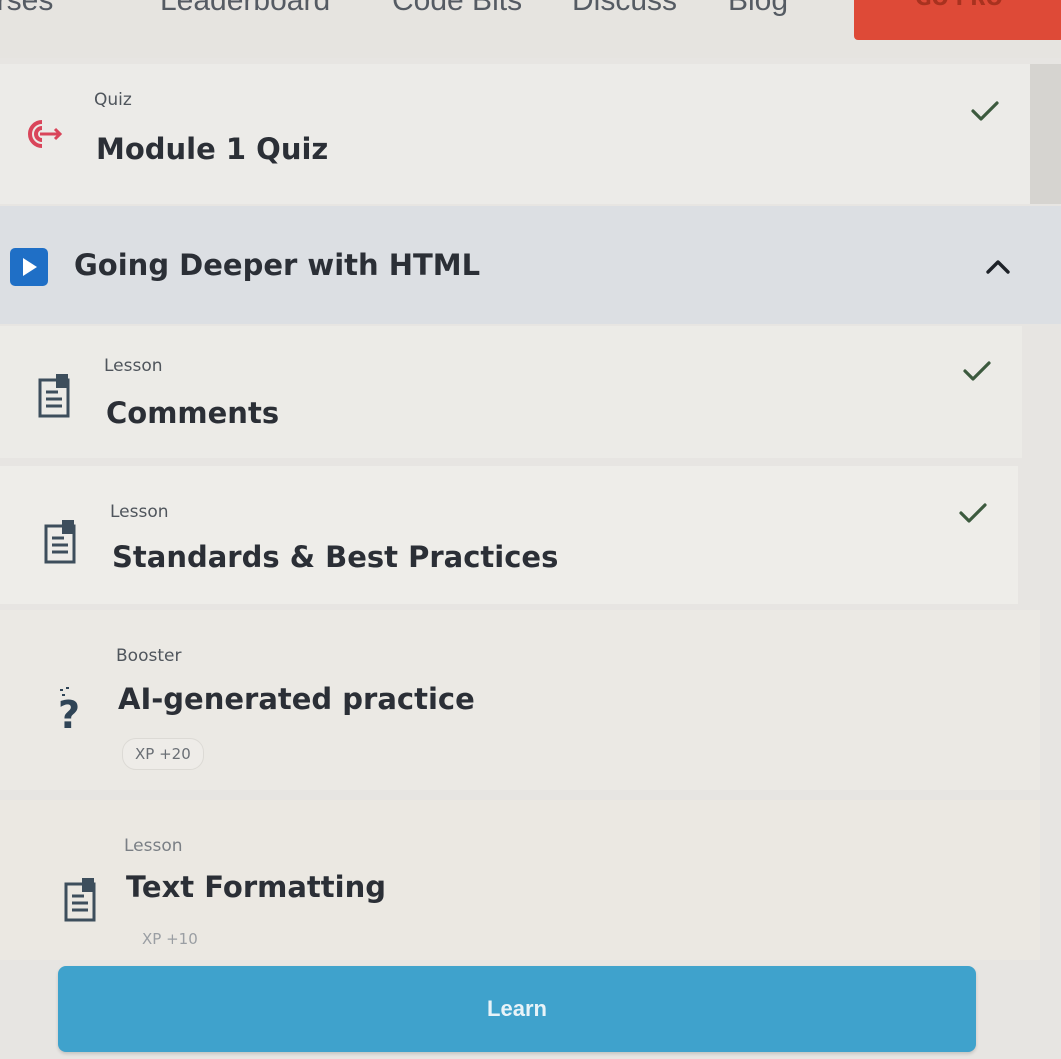 The width and height of the screenshot is (1061, 1059). I want to click on lesson-title: Comments, so click(193, 413).